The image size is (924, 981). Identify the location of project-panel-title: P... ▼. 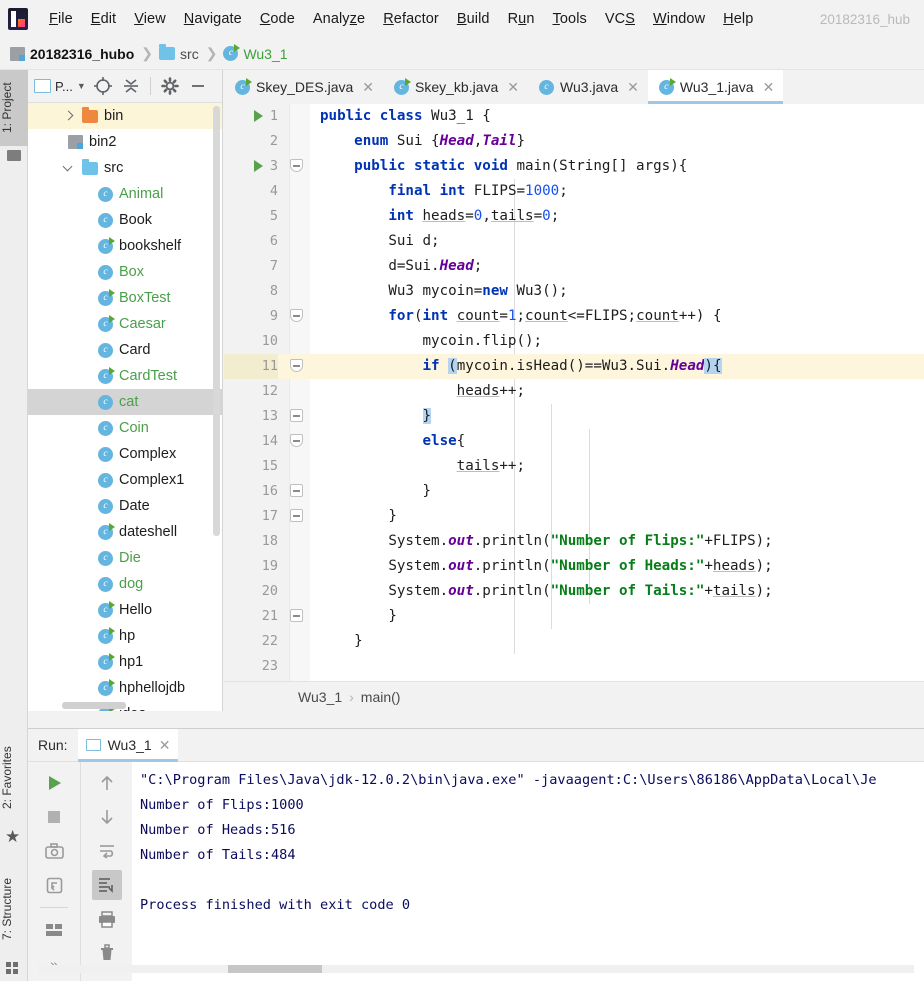
(60, 86).